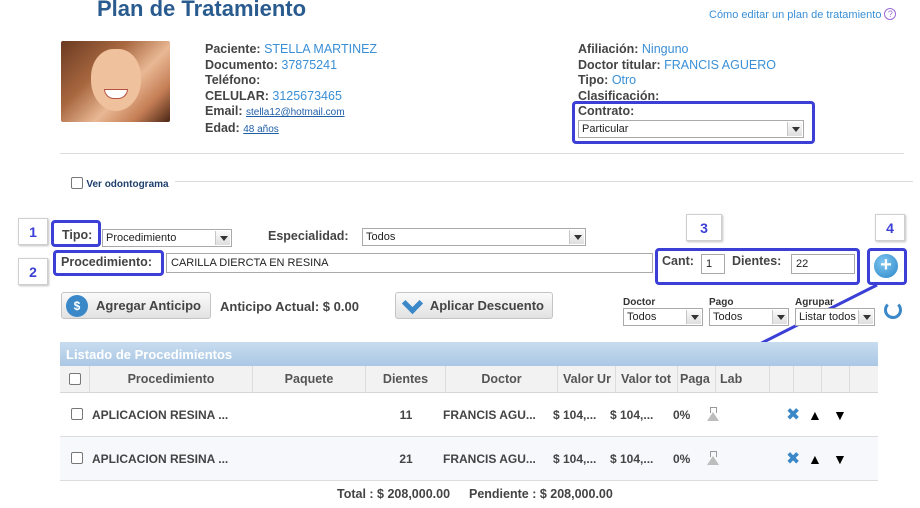 This screenshot has height=508, width=920. What do you see at coordinates (309, 459) in the screenshot?
I see `row-paquete` at bounding box center [309, 459].